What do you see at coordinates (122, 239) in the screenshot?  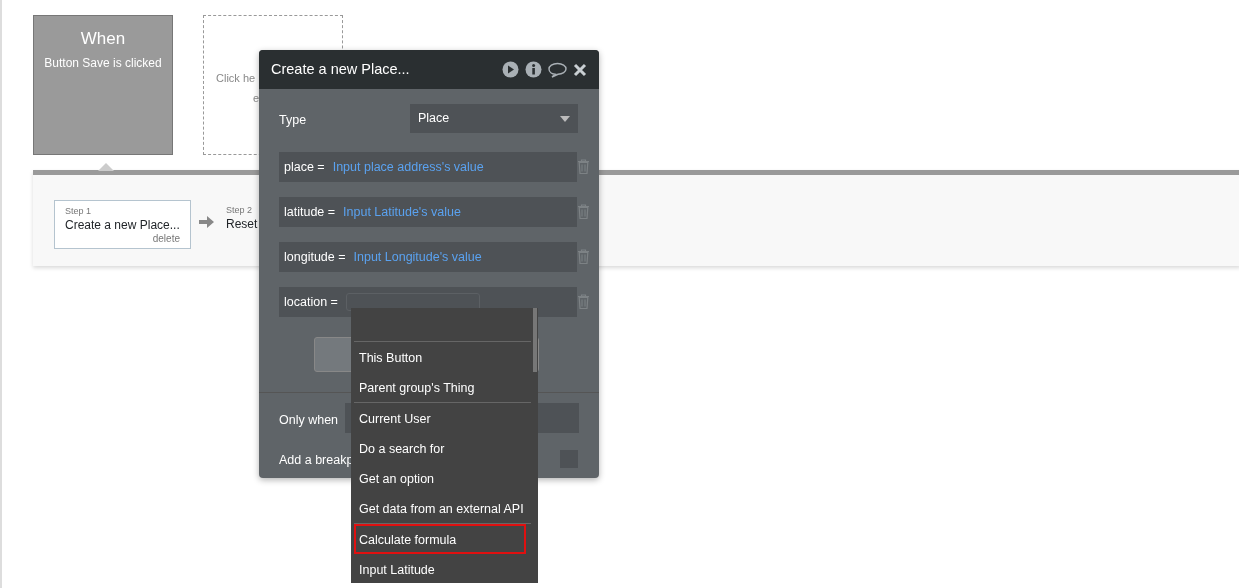 I see `delete-link: delete` at bounding box center [122, 239].